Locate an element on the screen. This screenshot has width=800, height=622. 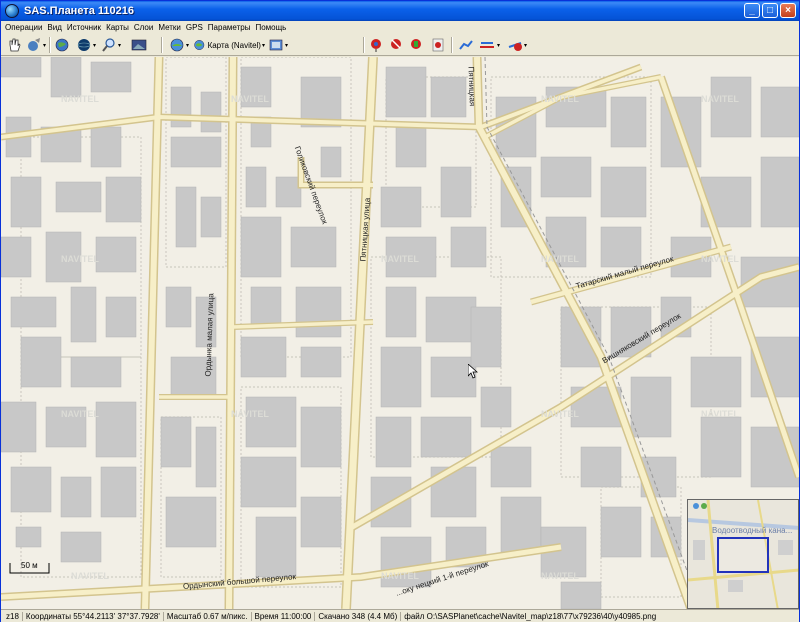
zoom-icon: ▾ is located at coordinates (111, 45).